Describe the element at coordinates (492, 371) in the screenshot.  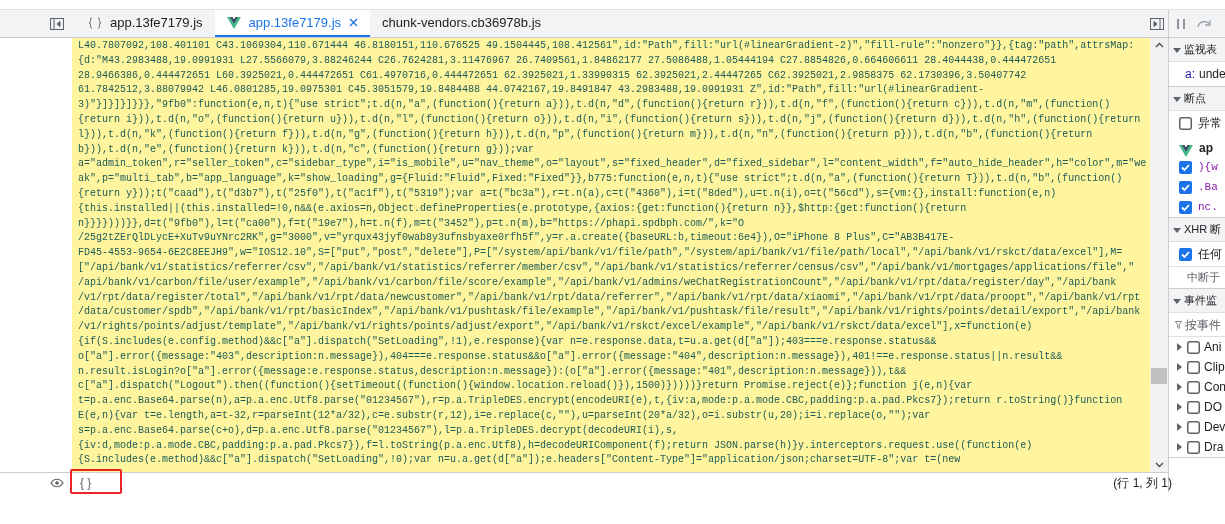
I see `code-line: n.result.isLogin?o["a"].error({message:e.response.status,description:n.message}):(o["a"].error({message:"401",description:n.message})),t&&` at that location.